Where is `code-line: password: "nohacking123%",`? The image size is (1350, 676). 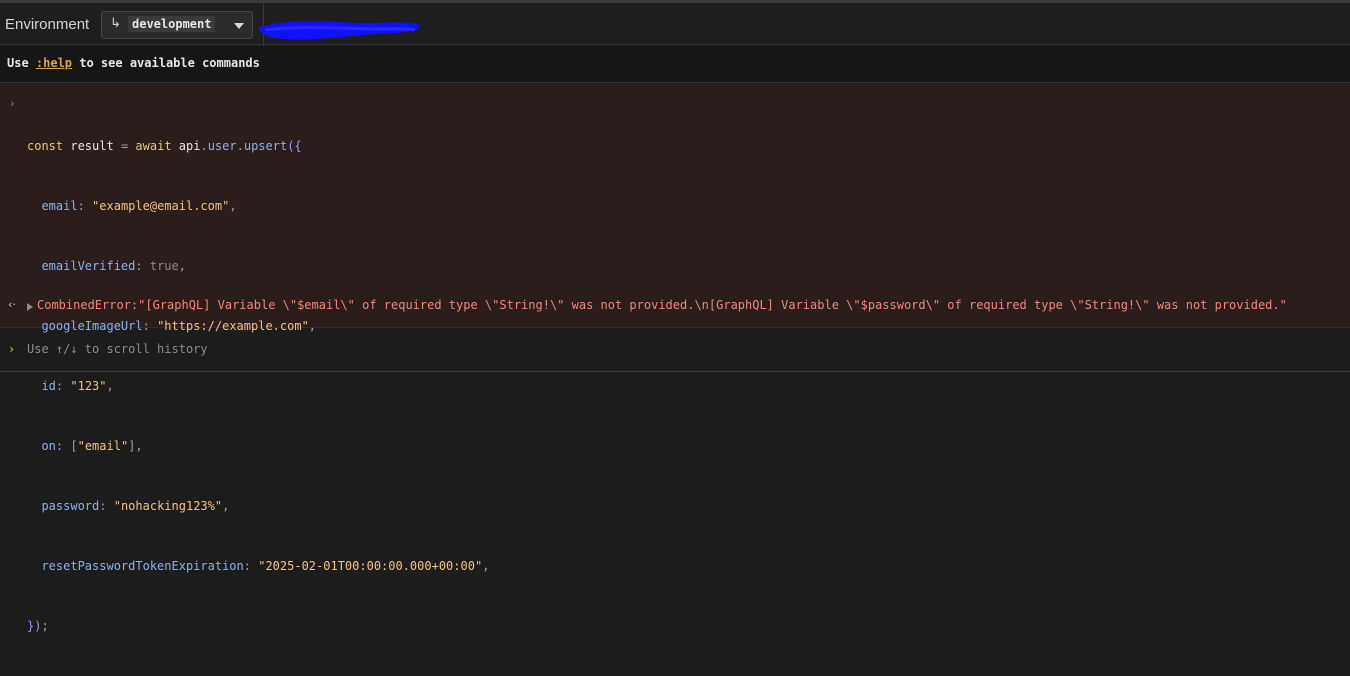 code-line: password: "nohacking123%", is located at coordinates (135, 506).